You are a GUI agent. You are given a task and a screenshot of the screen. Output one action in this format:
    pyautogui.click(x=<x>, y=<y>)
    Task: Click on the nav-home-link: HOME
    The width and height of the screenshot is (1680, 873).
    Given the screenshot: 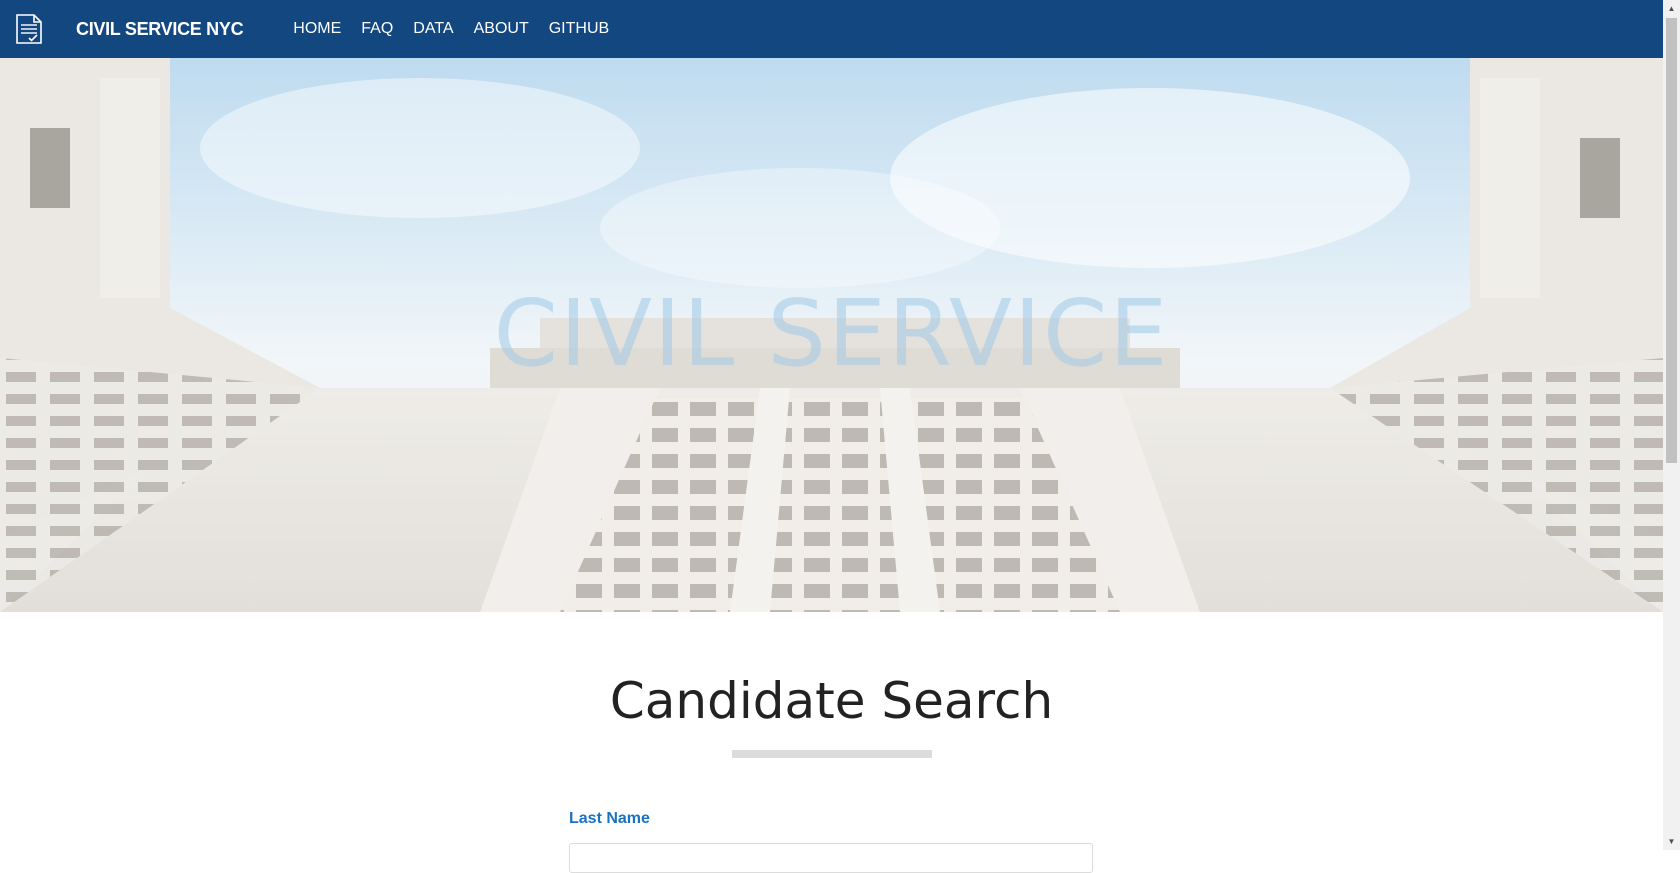 What is the action you would take?
    pyautogui.click(x=317, y=29)
    